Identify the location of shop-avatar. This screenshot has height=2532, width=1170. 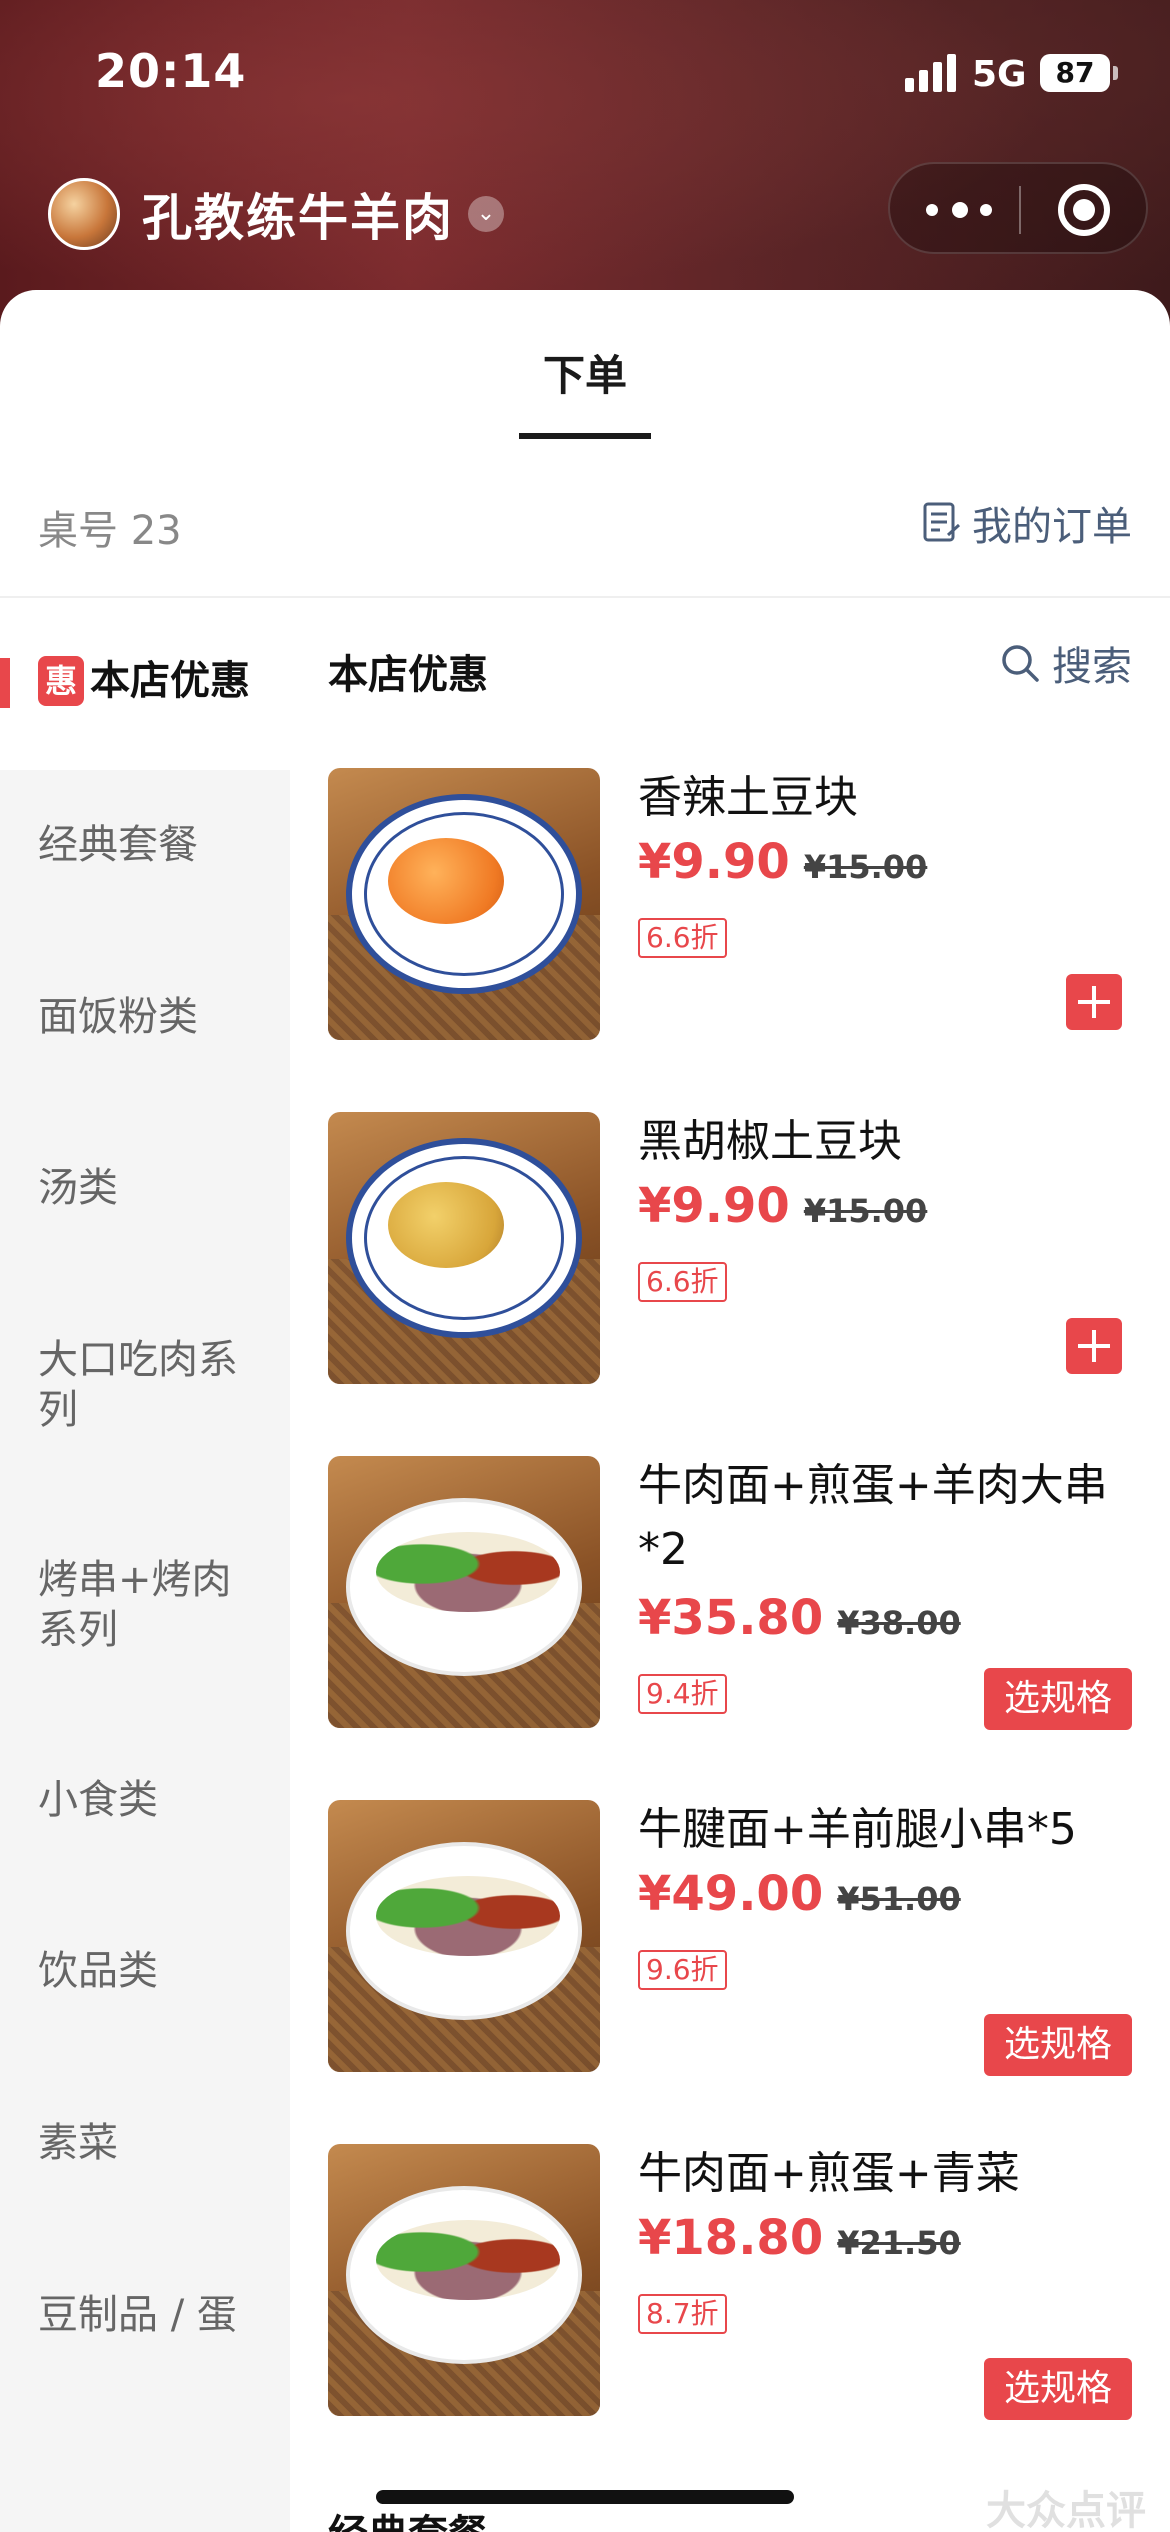
(84, 214).